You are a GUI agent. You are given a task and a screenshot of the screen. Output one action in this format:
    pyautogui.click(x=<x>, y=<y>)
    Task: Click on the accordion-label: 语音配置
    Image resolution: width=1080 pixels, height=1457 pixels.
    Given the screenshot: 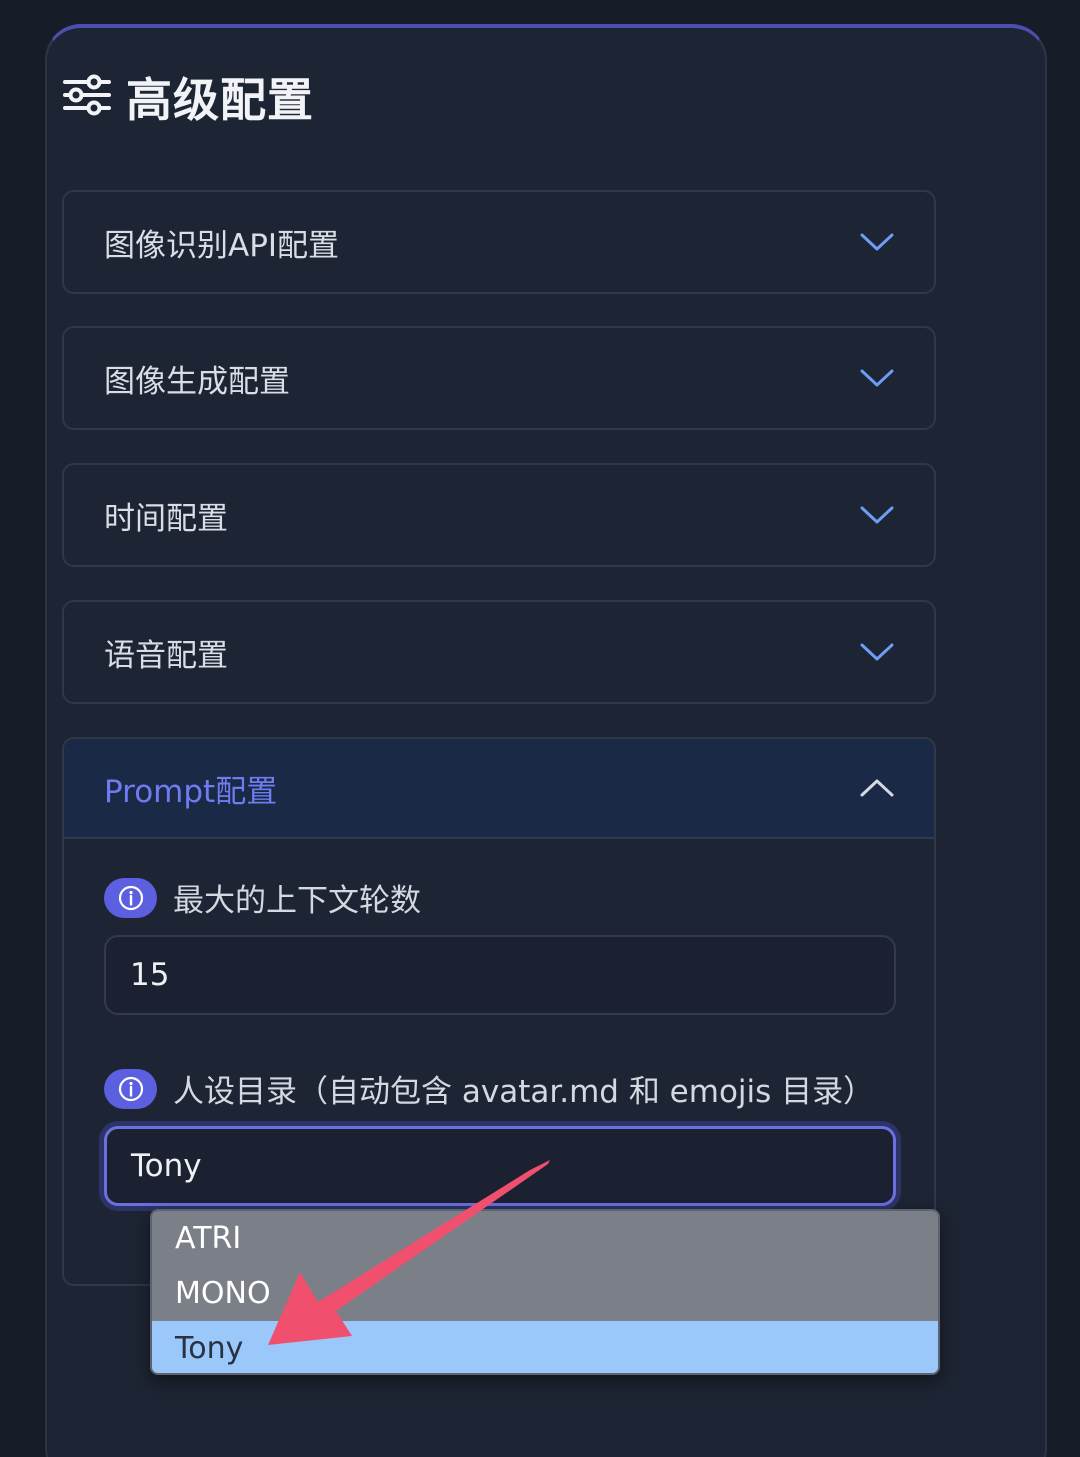 What is the action you would take?
    pyautogui.click(x=166, y=655)
    